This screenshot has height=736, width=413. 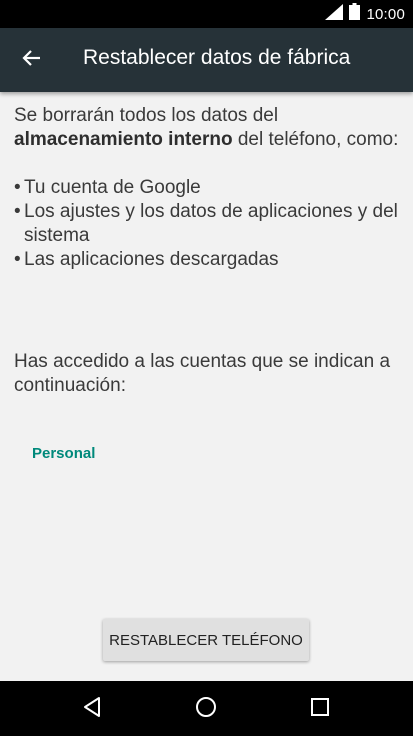 I want to click on nav-recents-button, so click(x=320, y=709).